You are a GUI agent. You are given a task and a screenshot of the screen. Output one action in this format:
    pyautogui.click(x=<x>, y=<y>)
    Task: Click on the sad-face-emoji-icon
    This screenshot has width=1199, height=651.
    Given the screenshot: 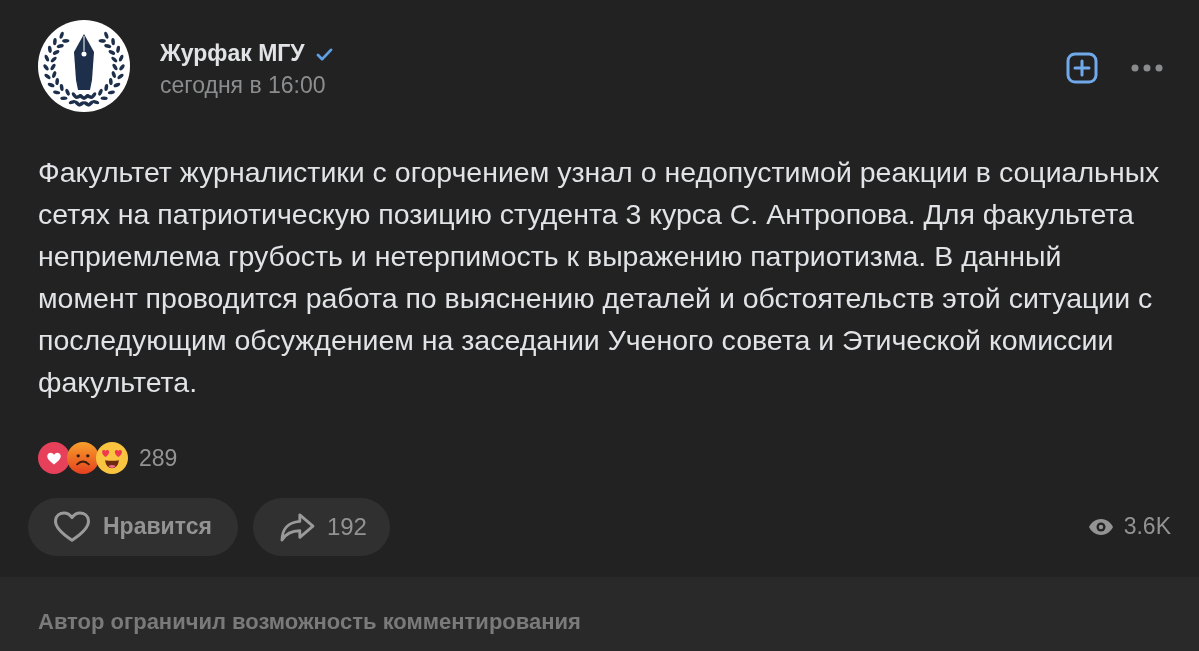 What is the action you would take?
    pyautogui.click(x=83, y=458)
    